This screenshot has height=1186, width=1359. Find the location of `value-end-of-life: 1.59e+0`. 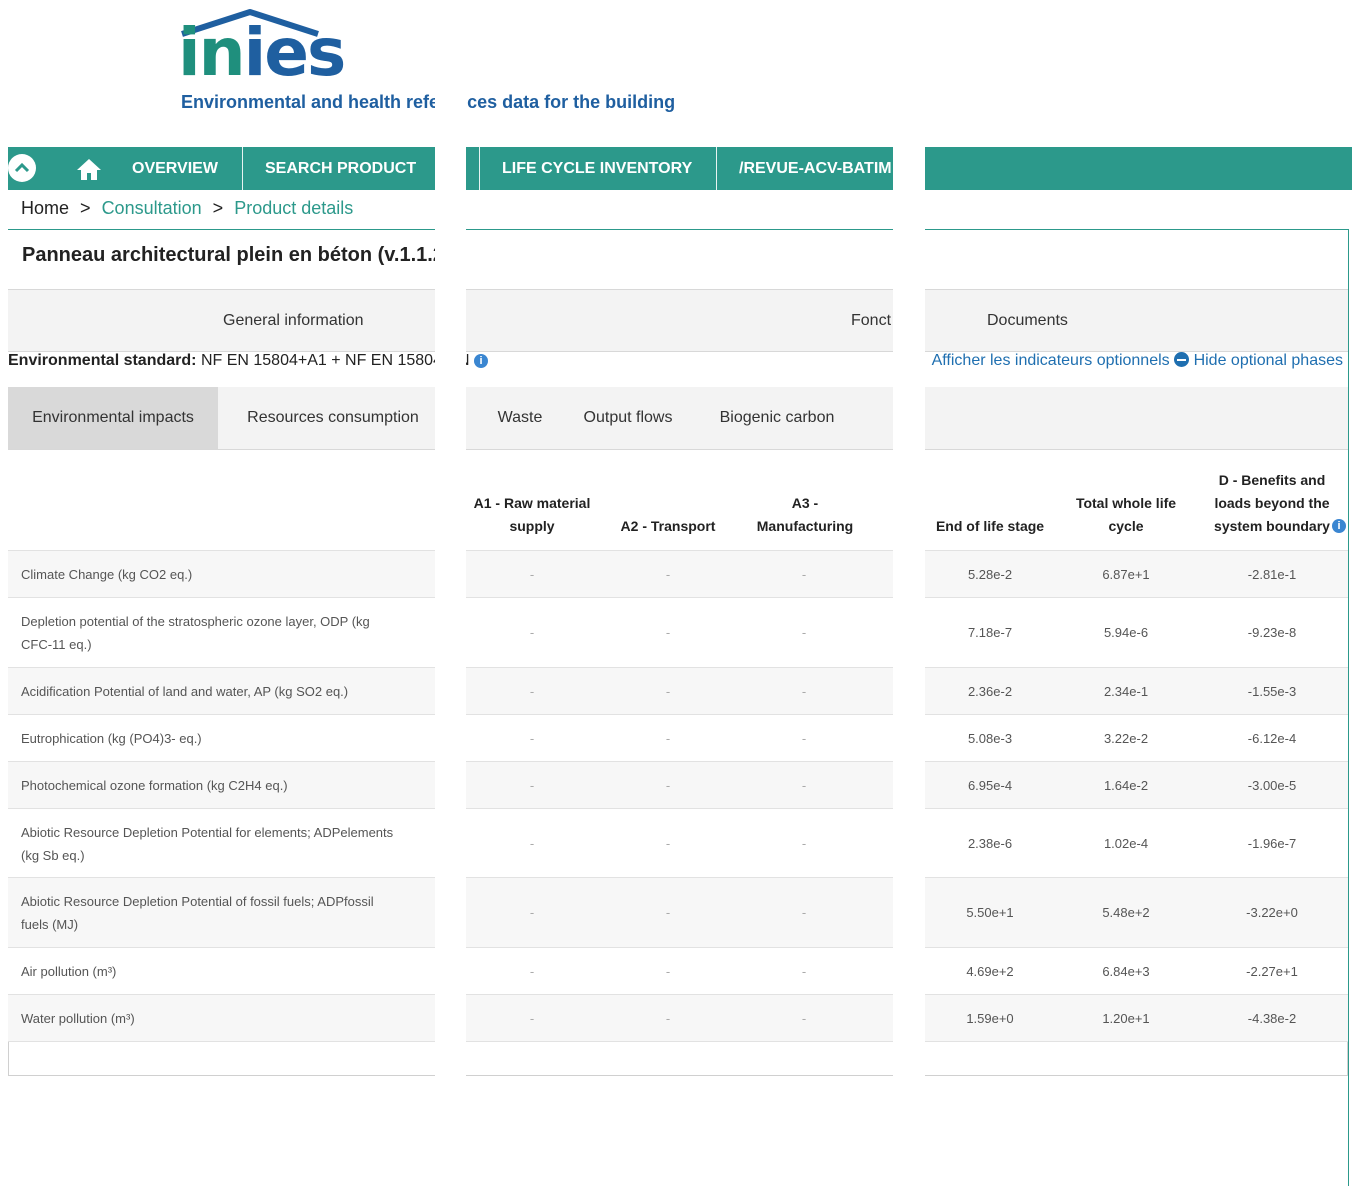

value-end-of-life: 1.59e+0 is located at coordinates (990, 1018).